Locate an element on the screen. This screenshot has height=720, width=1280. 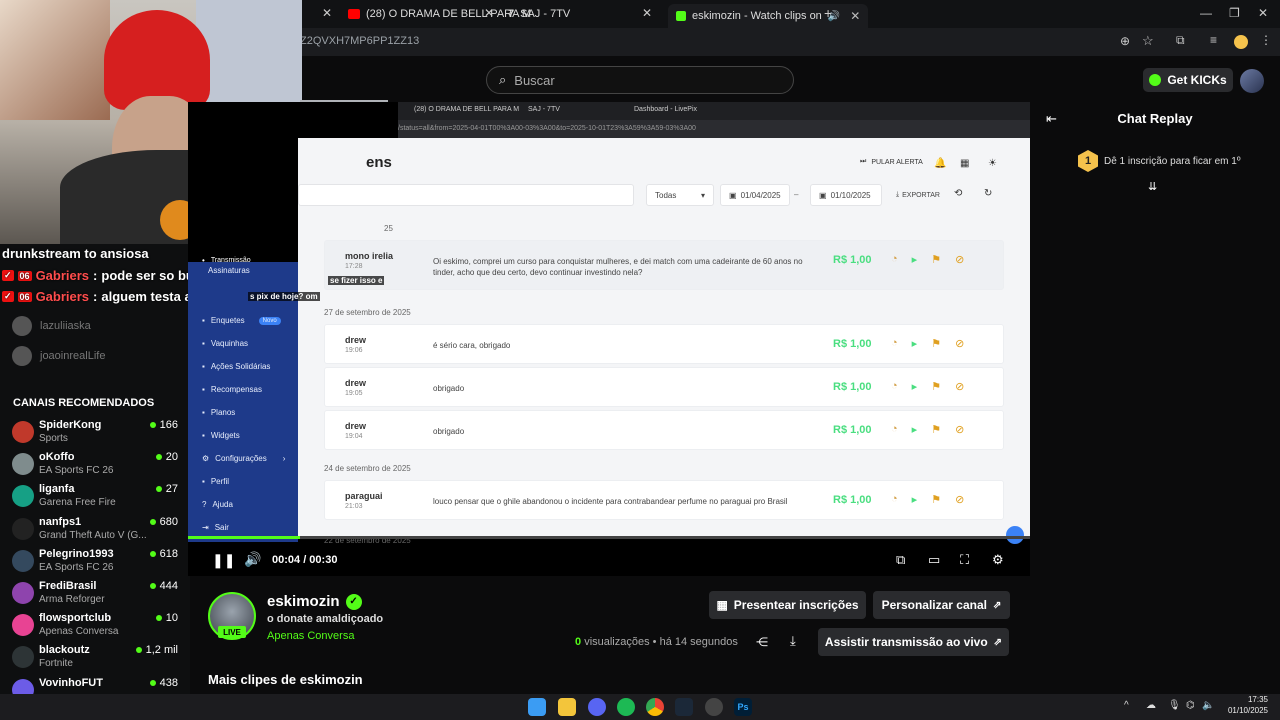
watch-live-button: Assistir transmissão ao vivo ⇗ is located at coordinates (913, 642).